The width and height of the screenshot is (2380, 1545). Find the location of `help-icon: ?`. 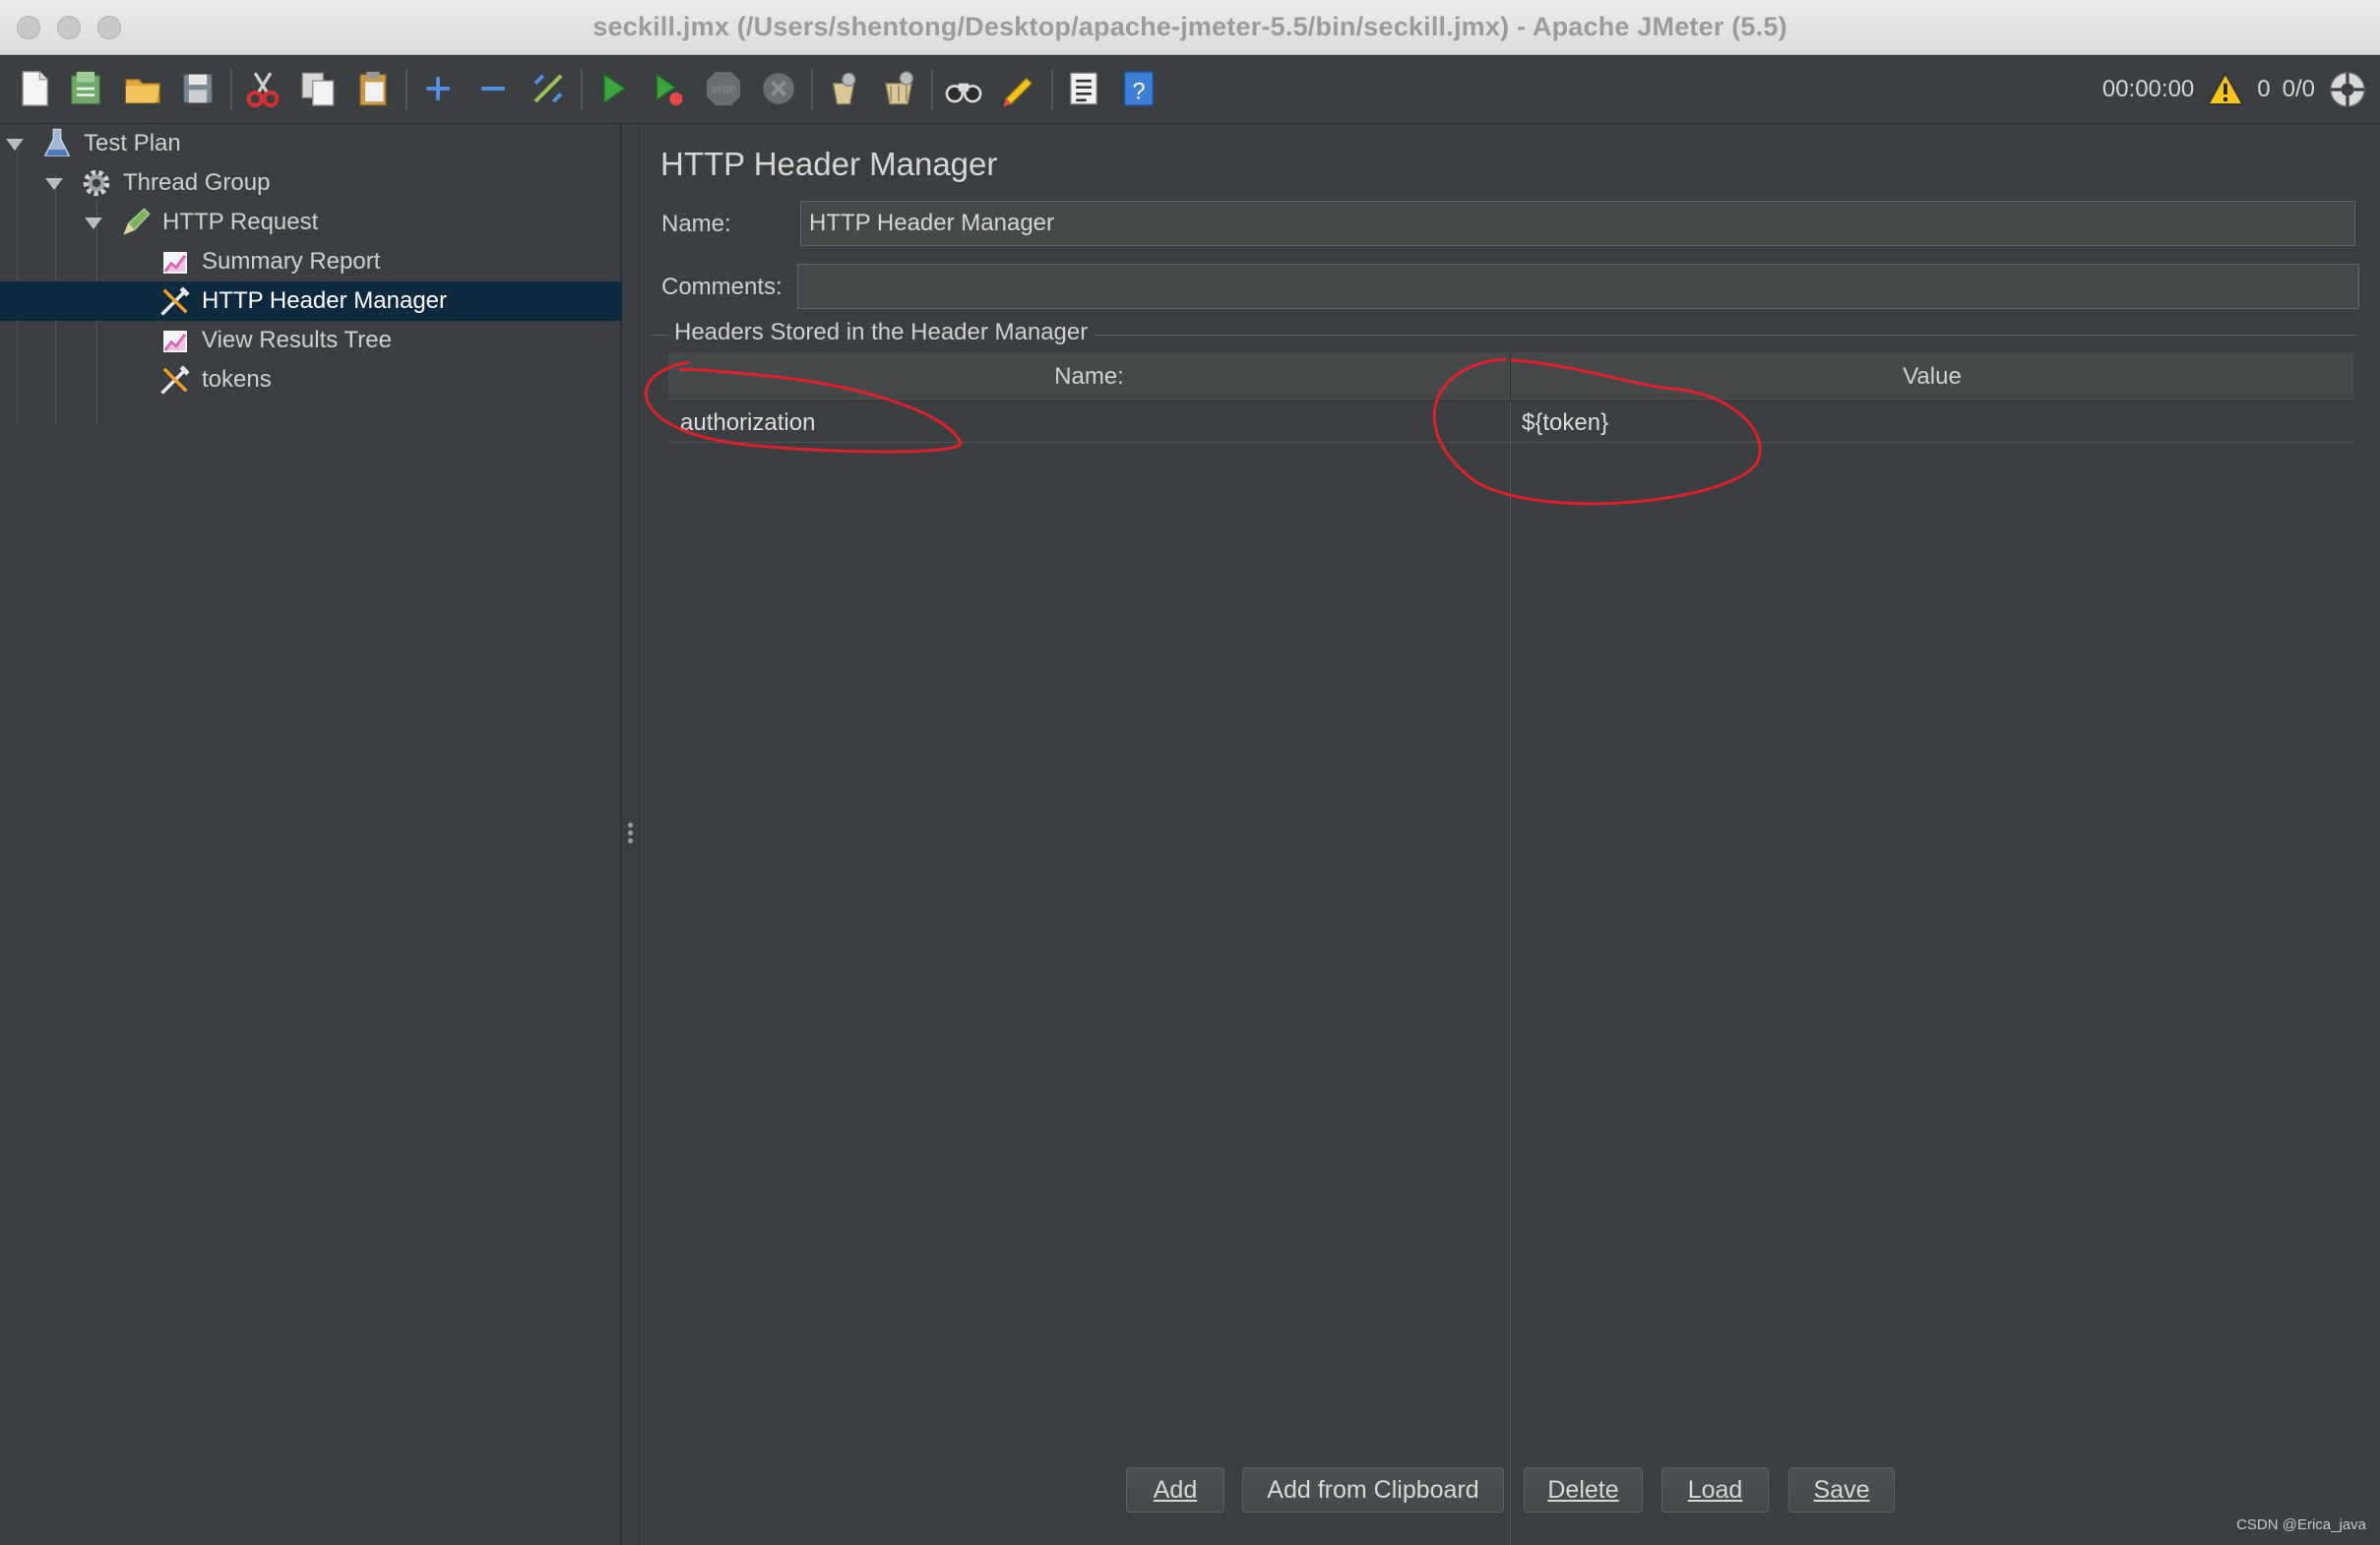

help-icon: ? is located at coordinates (1138, 88).